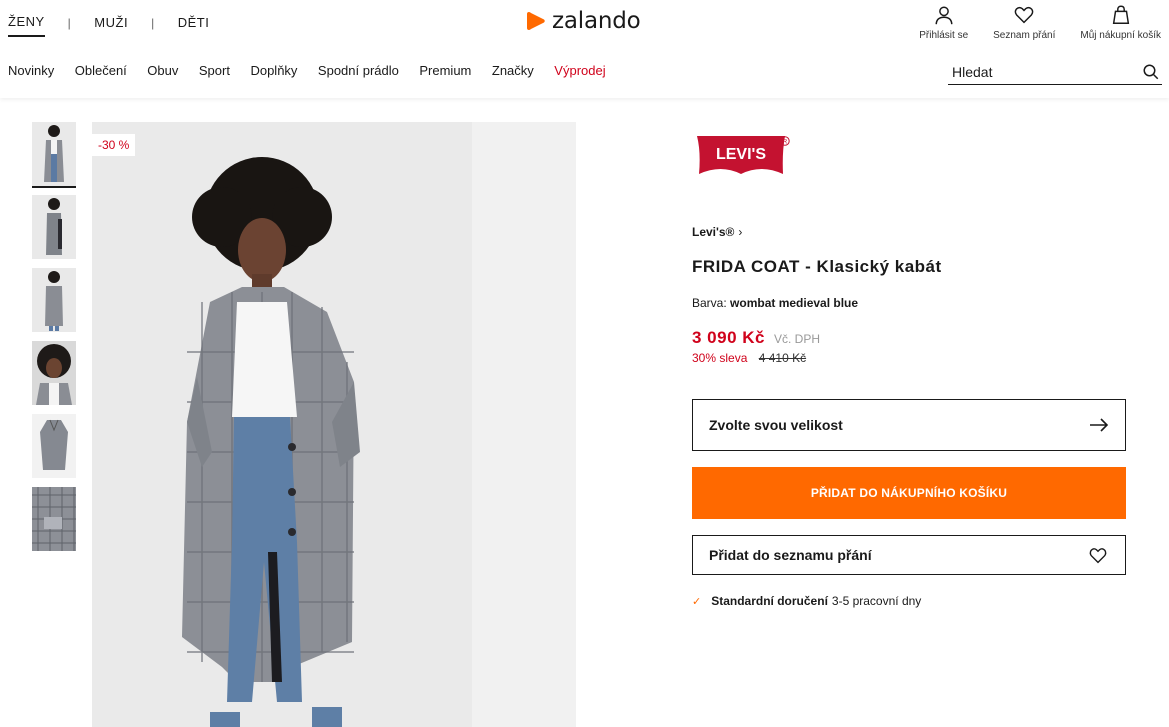 Image resolution: width=1169 pixels, height=727 pixels. What do you see at coordinates (909, 425) in the screenshot?
I see `size-select-button: Zvolte svou velikost` at bounding box center [909, 425].